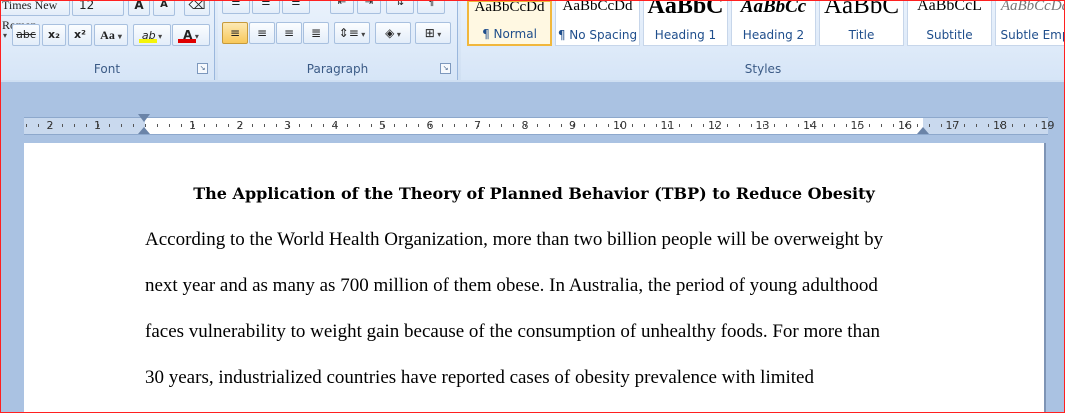 The image size is (1065, 413). I want to click on style-subtitle: AaBbCcL Subtitle, so click(949, 23).